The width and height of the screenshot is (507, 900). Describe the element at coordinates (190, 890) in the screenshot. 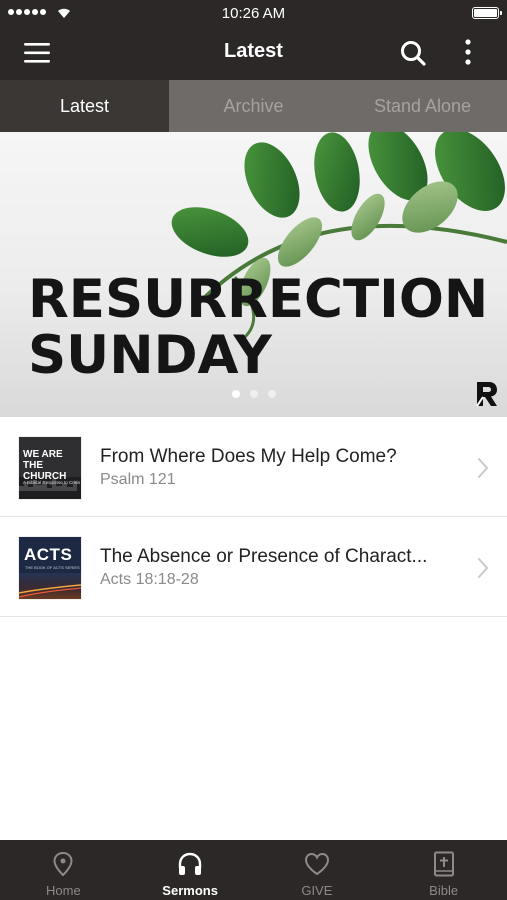

I see `bottom-tab-label: Sermons` at that location.